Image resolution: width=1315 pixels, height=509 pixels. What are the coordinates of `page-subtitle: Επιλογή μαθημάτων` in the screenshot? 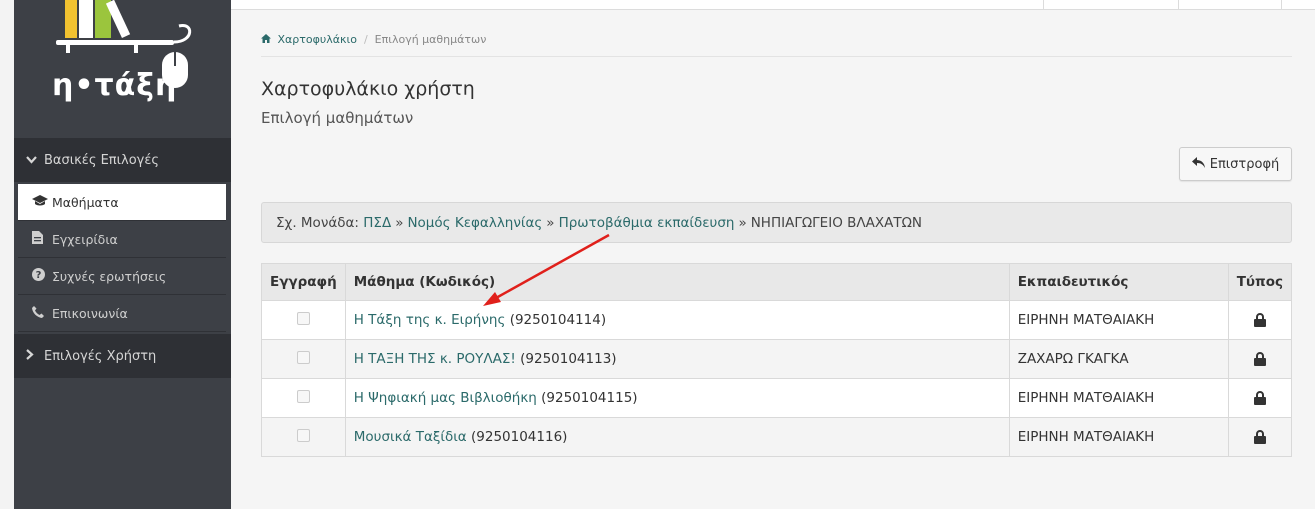 It's located at (337, 118).